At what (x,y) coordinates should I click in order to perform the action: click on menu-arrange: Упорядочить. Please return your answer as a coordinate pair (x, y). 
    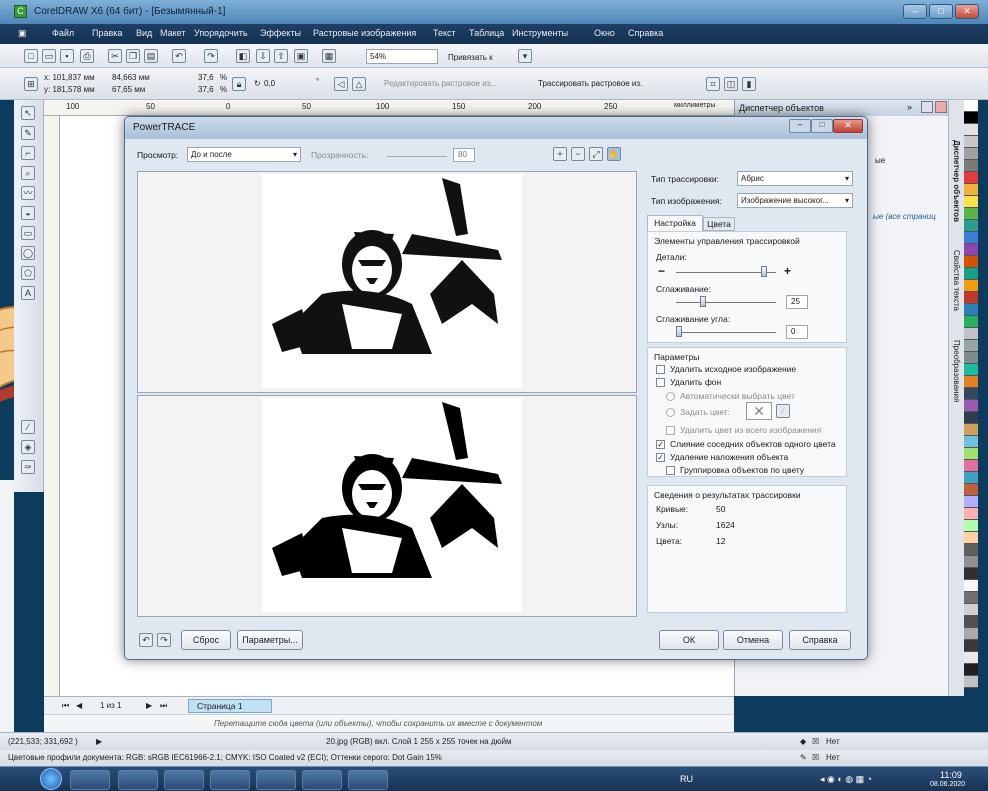
    Looking at the image, I should click on (221, 33).